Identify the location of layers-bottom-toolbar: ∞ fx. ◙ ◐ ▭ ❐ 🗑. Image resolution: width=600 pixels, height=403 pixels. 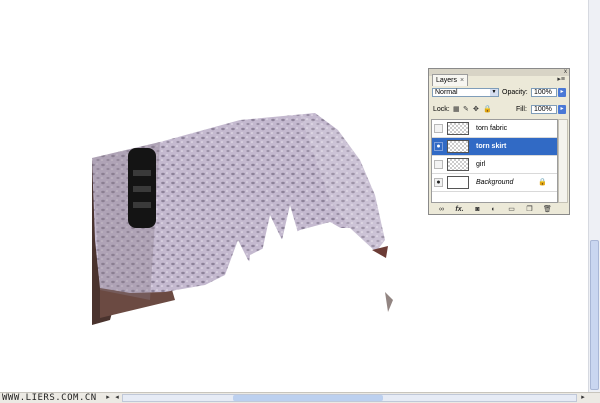
(498, 209).